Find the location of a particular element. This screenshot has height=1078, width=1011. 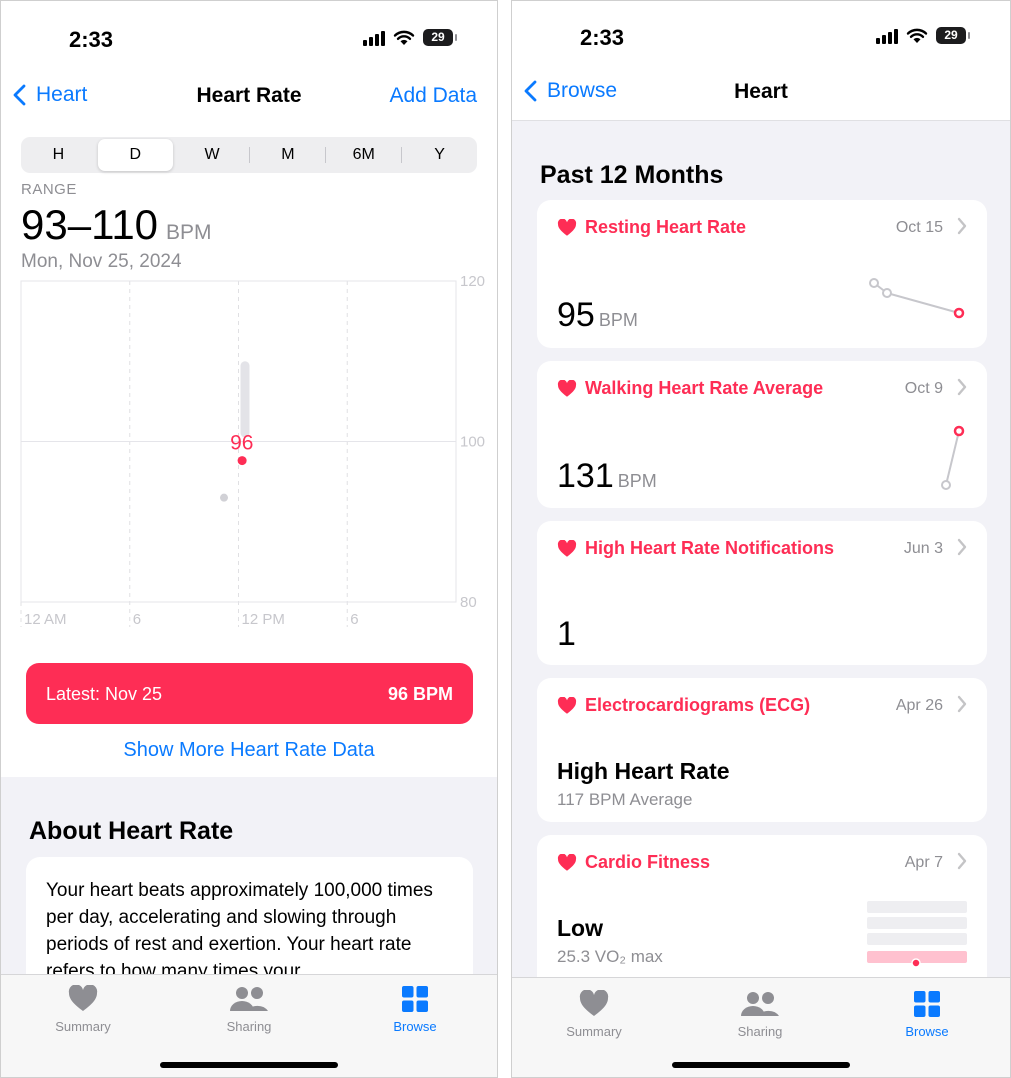

x-tick-label: 12 AM is located at coordinates (45, 619).